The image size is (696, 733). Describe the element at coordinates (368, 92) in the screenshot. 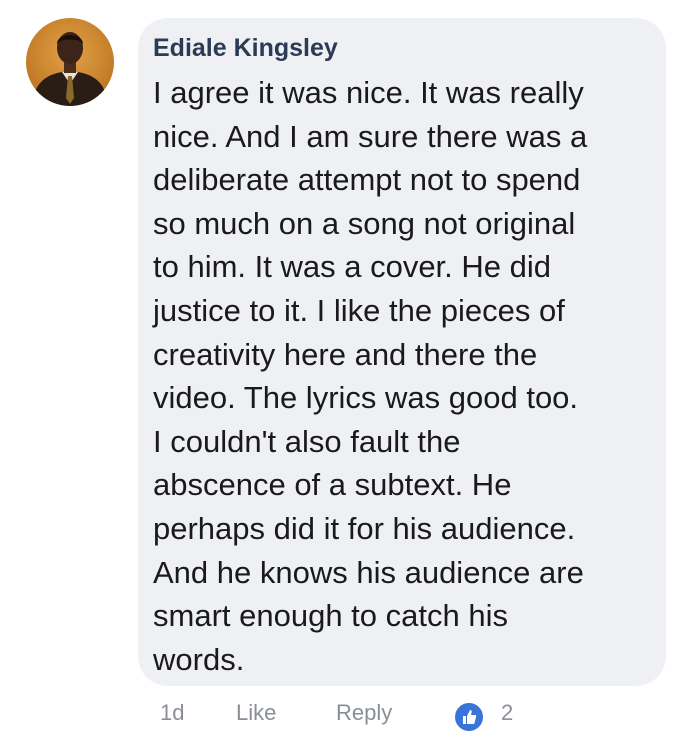

I see `comment-line: I agree it was nice. It was really` at that location.